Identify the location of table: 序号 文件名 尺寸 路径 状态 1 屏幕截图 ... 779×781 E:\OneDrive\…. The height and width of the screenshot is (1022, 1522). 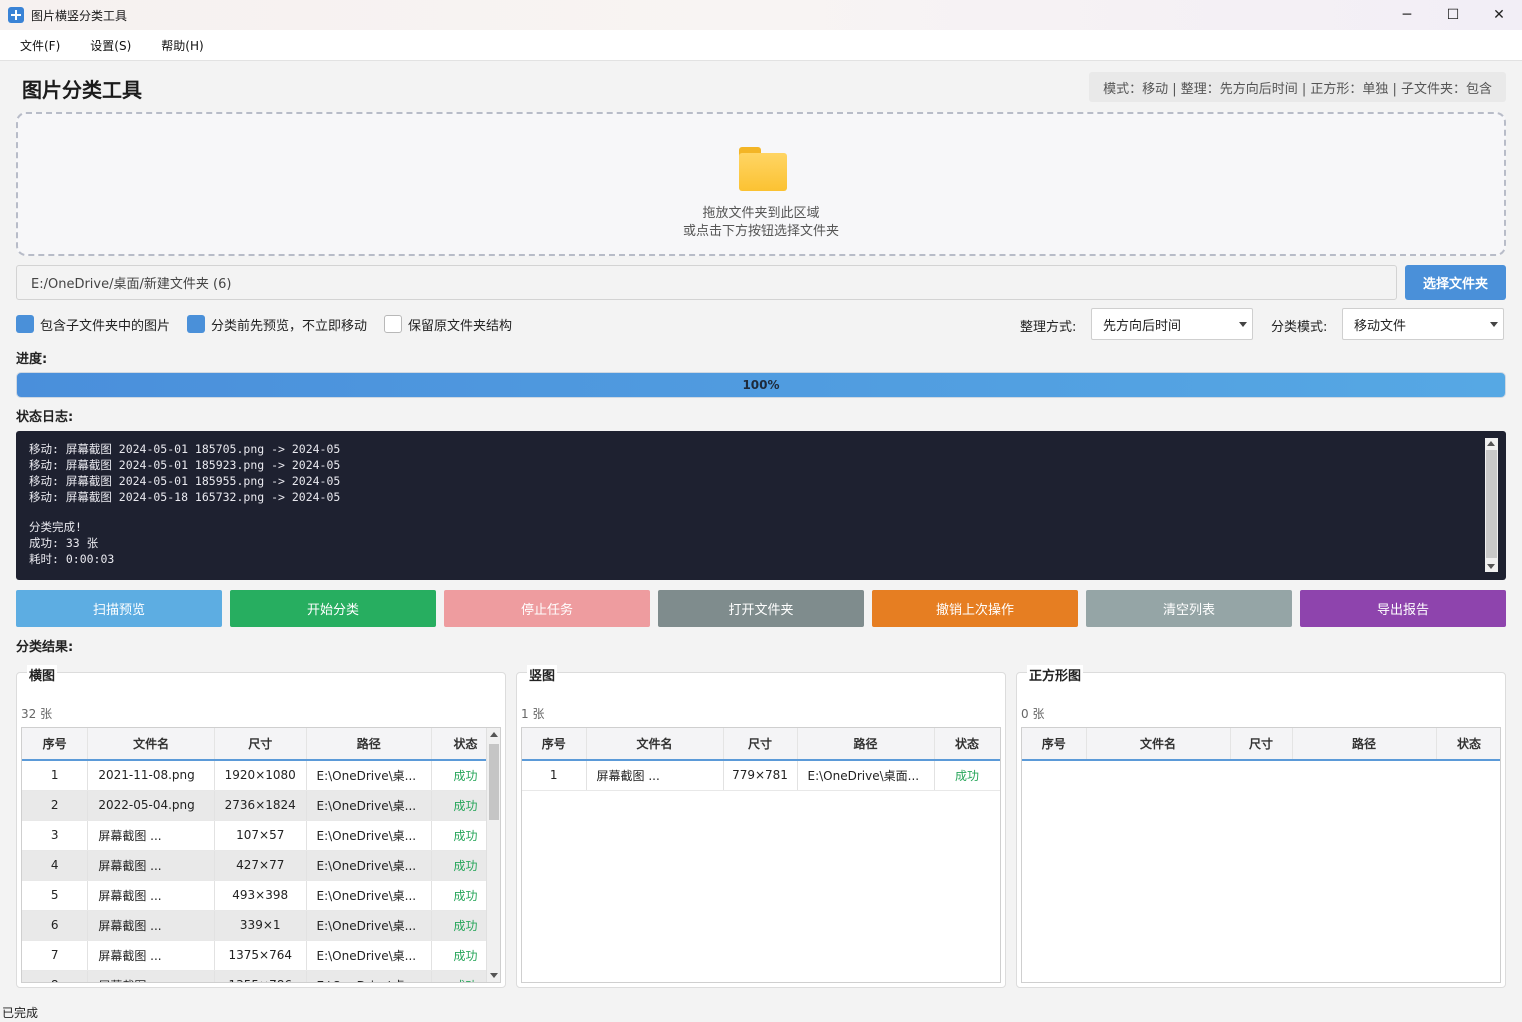
(761, 759).